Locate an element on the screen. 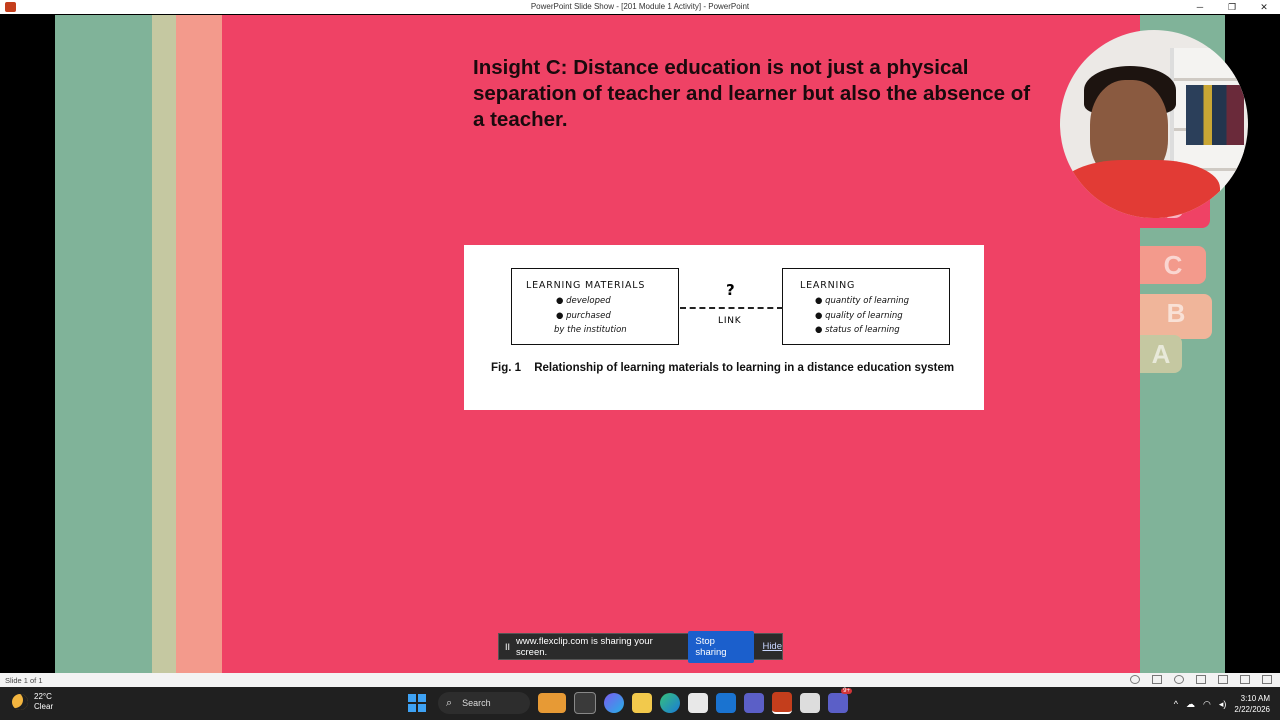  file-explorer-icon is located at coordinates (642, 703).